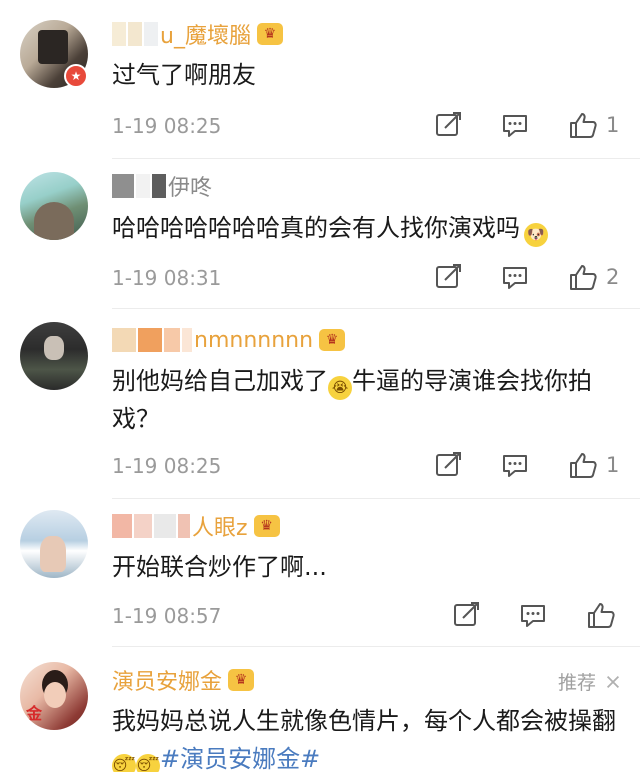 The width and height of the screenshot is (640, 772). I want to click on recommend-tag: 推荐, so click(590, 681).